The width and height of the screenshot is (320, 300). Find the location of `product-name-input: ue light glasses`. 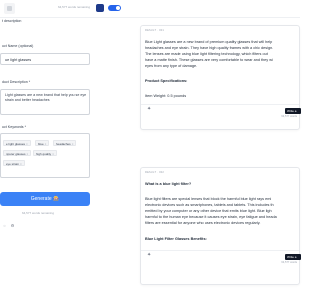

product-name-input: ue light glasses is located at coordinates (45, 59).